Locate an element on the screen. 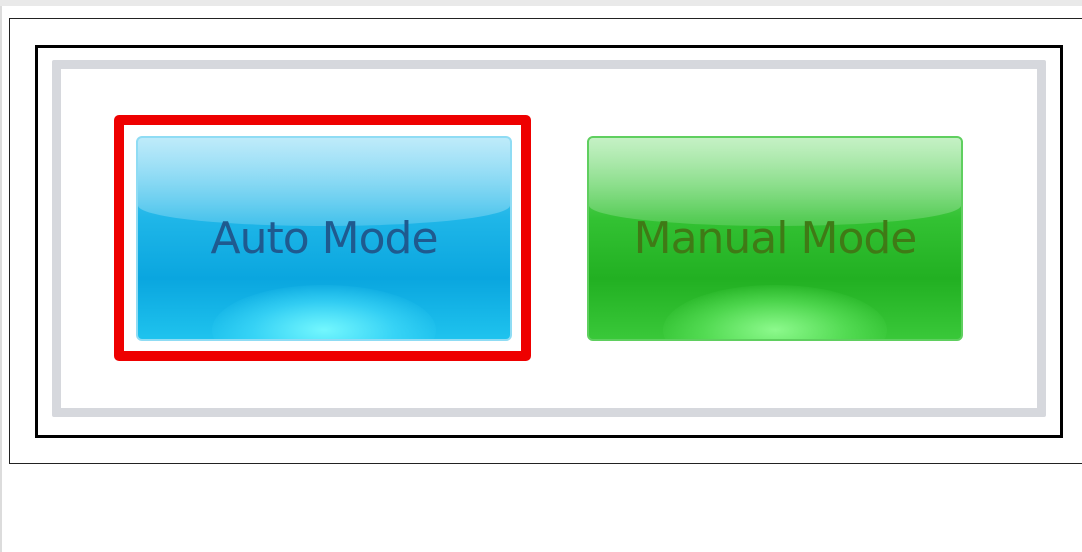 This screenshot has height=552, width=1082. manual-mode-button: Manual Mode is located at coordinates (775, 238).